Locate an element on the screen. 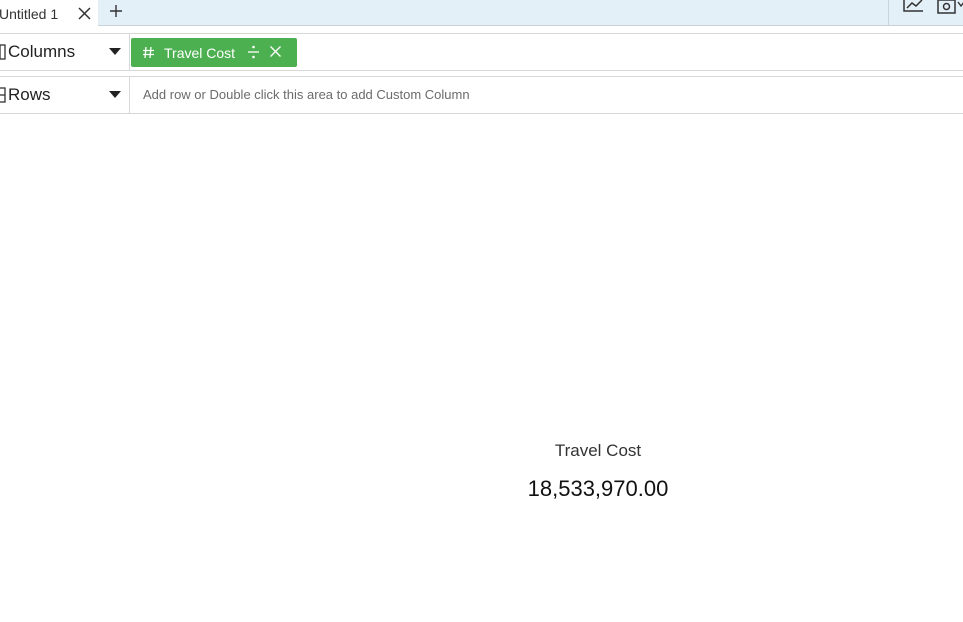 This screenshot has height=622, width=963. rows-shelf-header: Rows is located at coordinates (65, 95).